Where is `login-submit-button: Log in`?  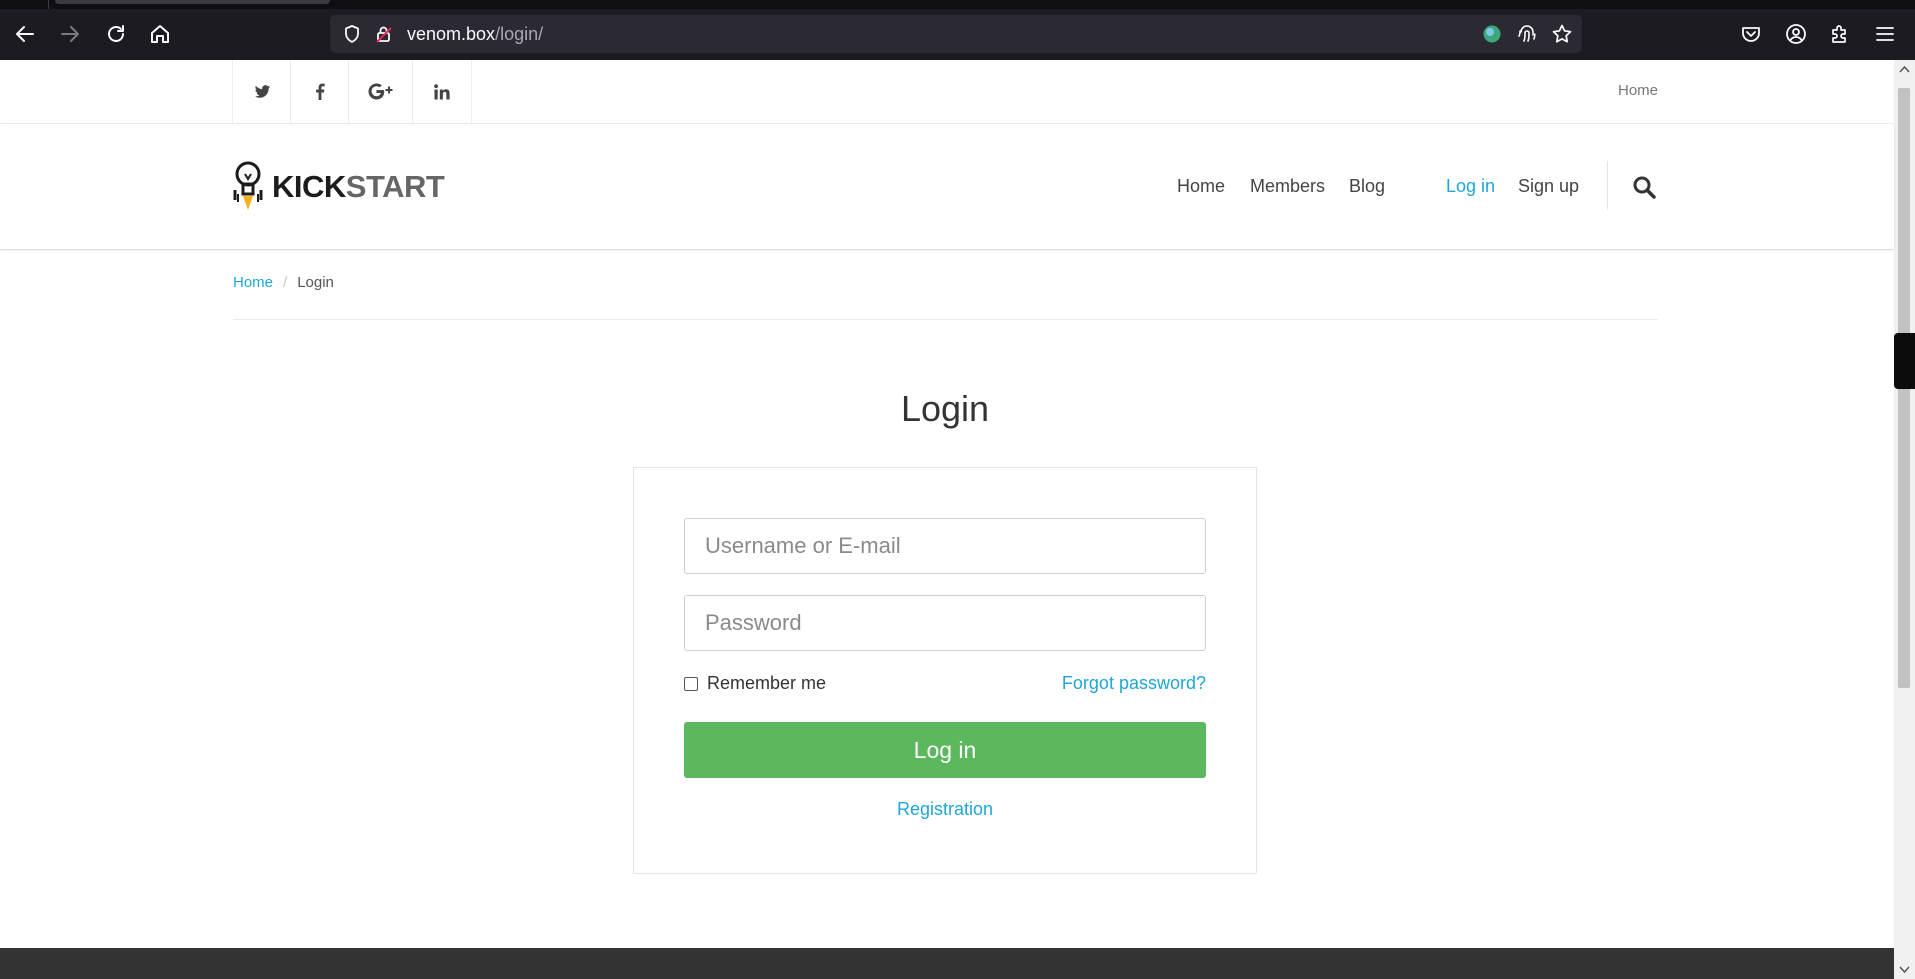 login-submit-button: Log in is located at coordinates (945, 750).